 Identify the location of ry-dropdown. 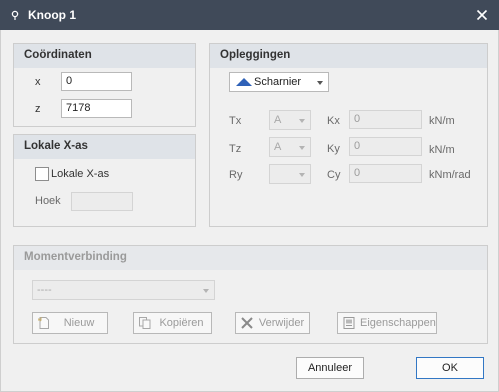
(290, 174).